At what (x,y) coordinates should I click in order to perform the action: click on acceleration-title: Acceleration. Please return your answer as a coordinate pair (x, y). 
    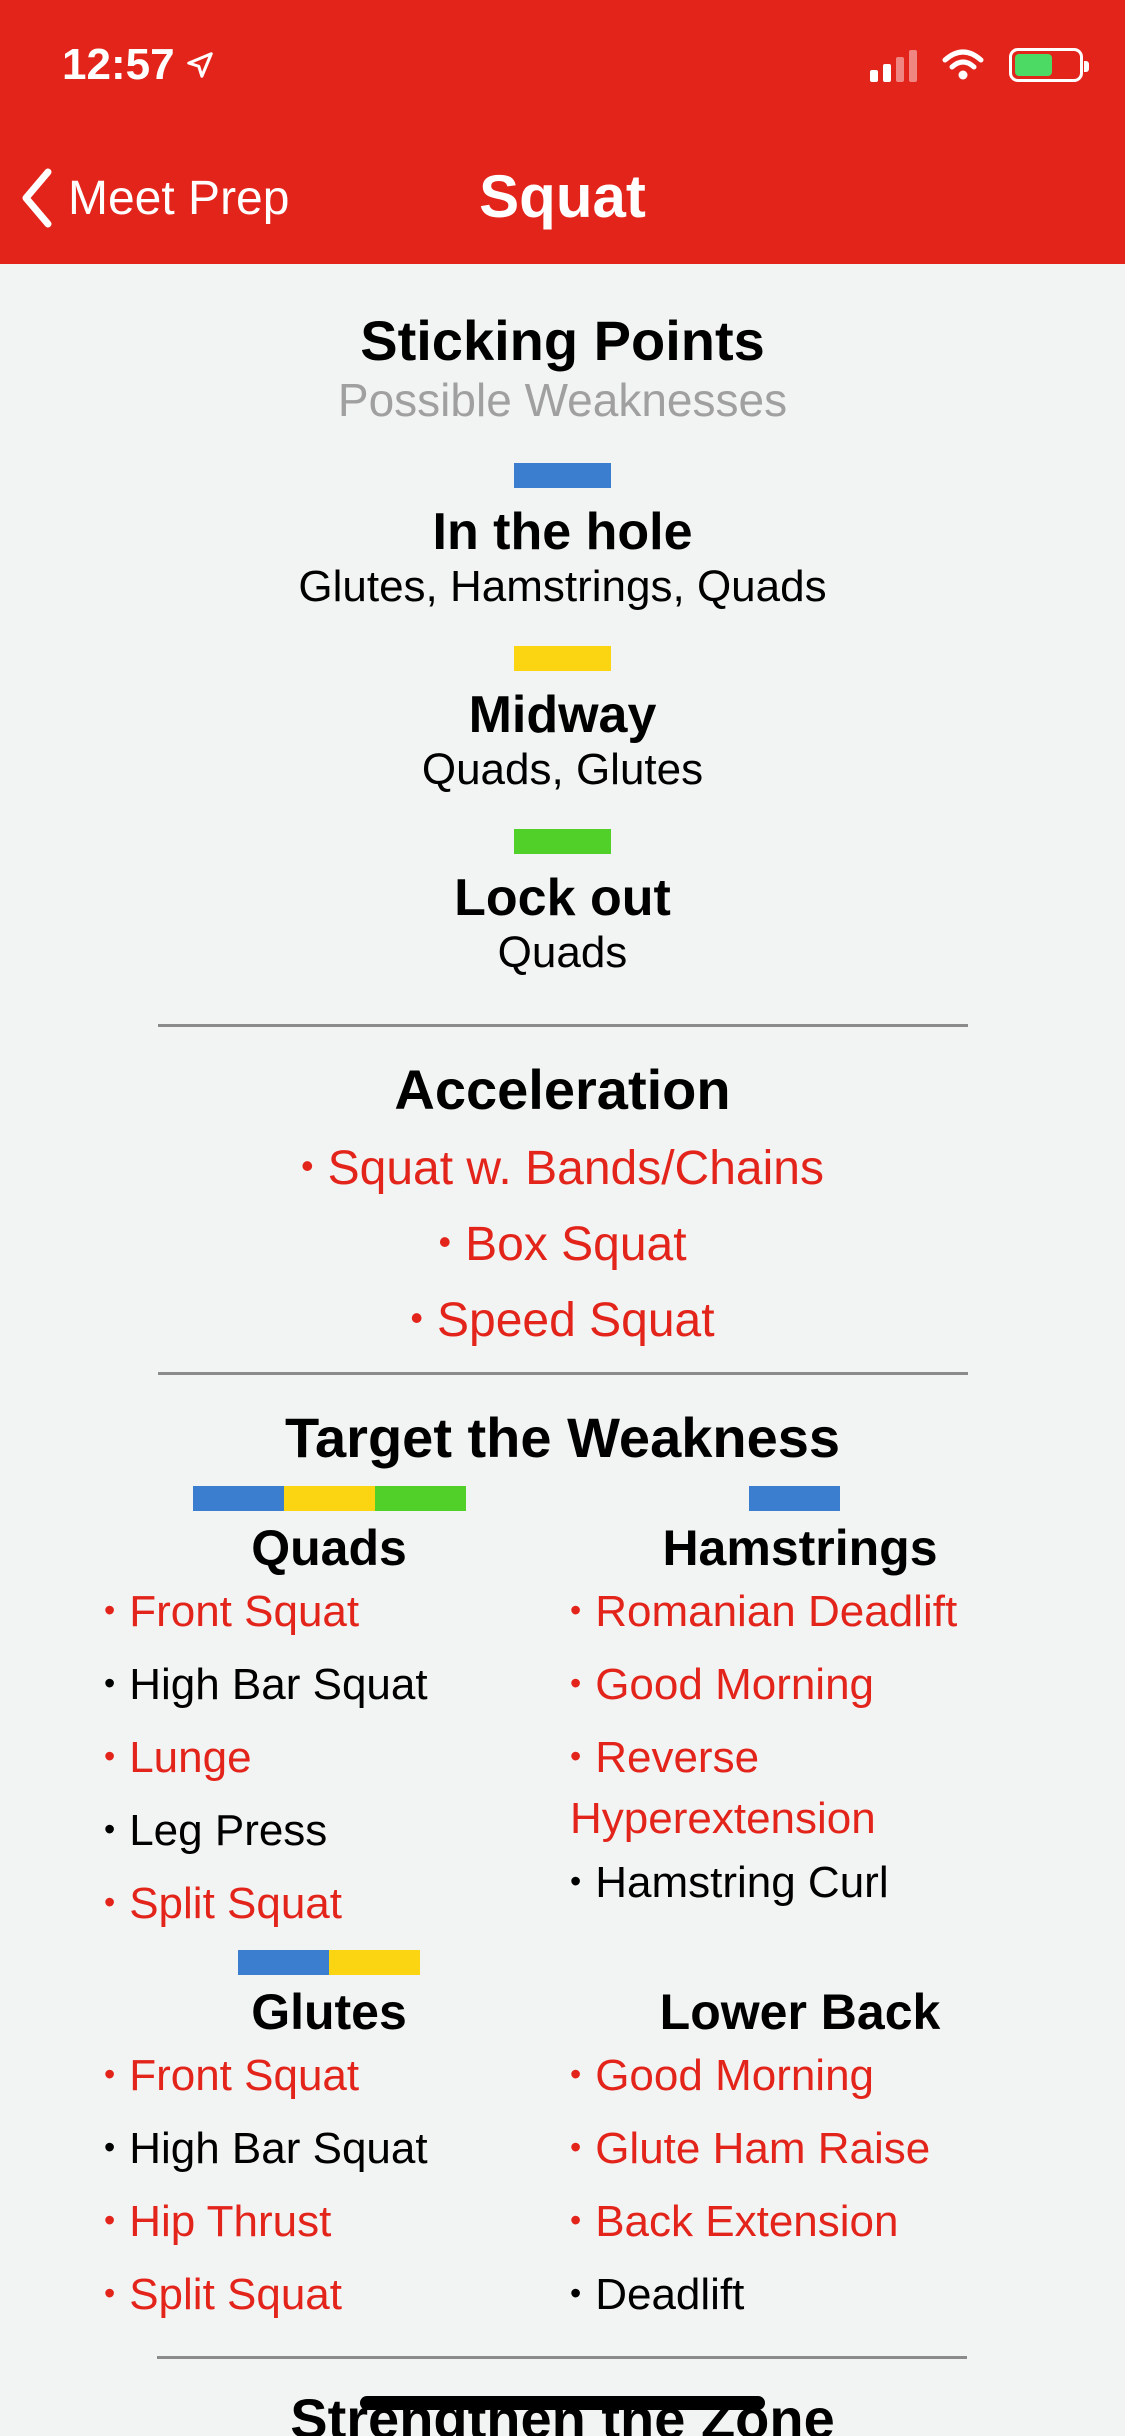
    Looking at the image, I should click on (562, 1089).